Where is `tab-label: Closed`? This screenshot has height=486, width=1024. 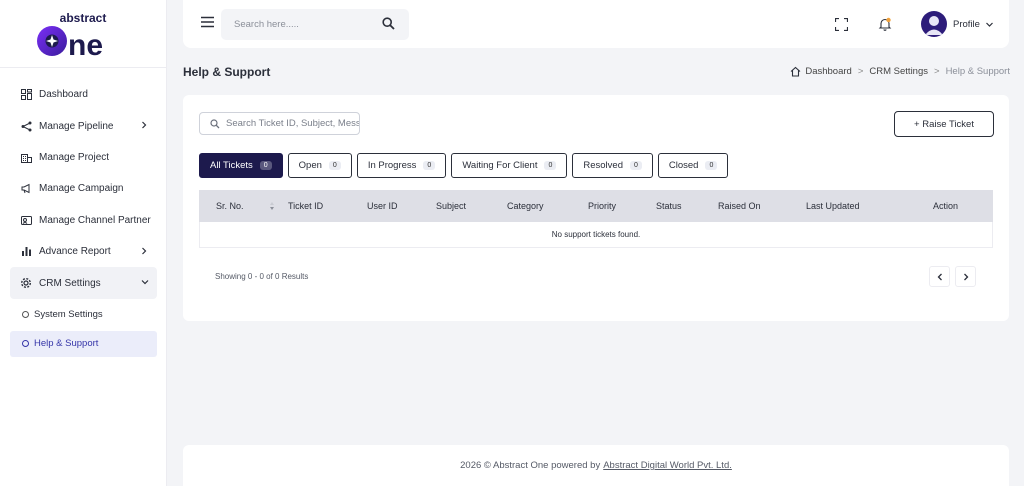
tab-label: Closed is located at coordinates (683, 165).